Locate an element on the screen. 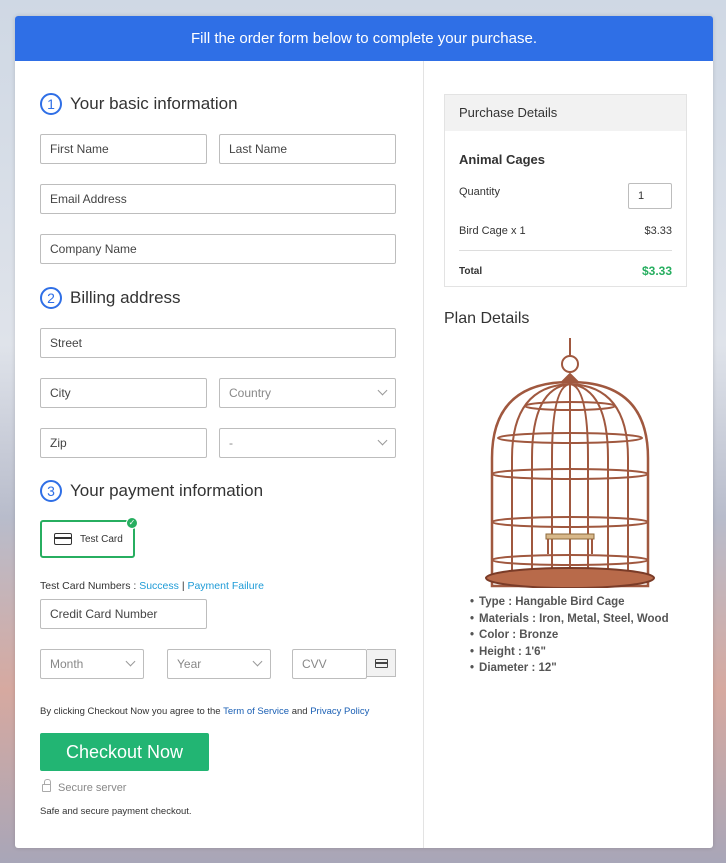 The height and width of the screenshot is (863, 726). cvv-card-button is located at coordinates (381, 663).